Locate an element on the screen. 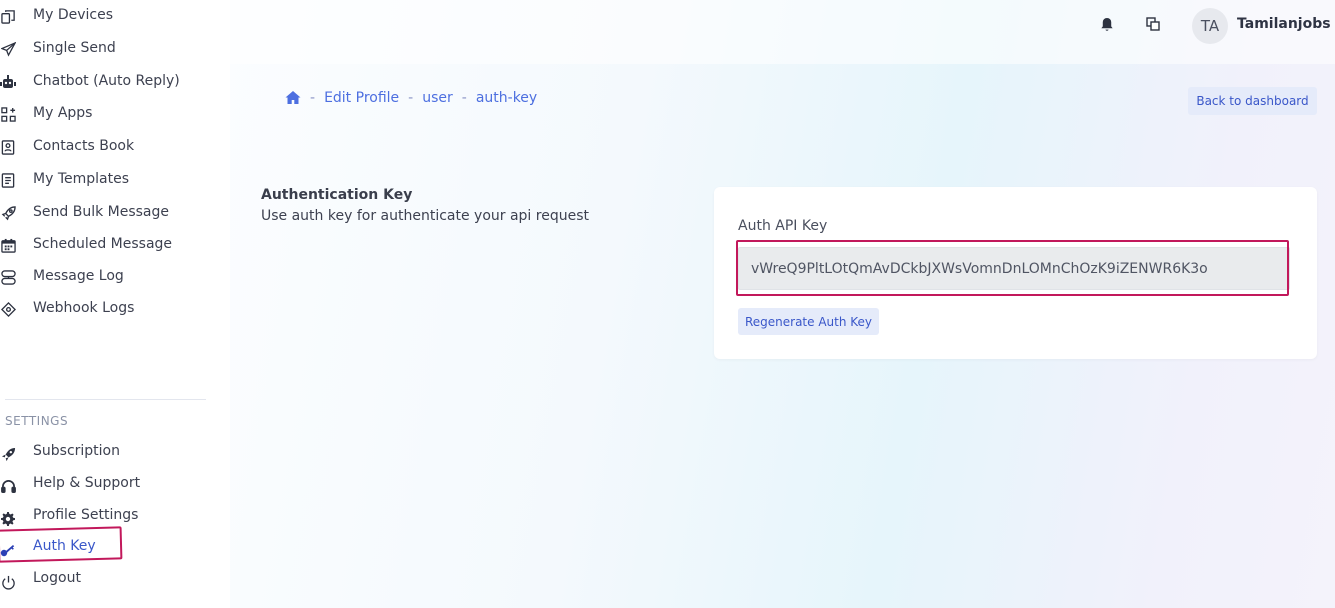  sidebar-item-label: Logout is located at coordinates (57, 578).